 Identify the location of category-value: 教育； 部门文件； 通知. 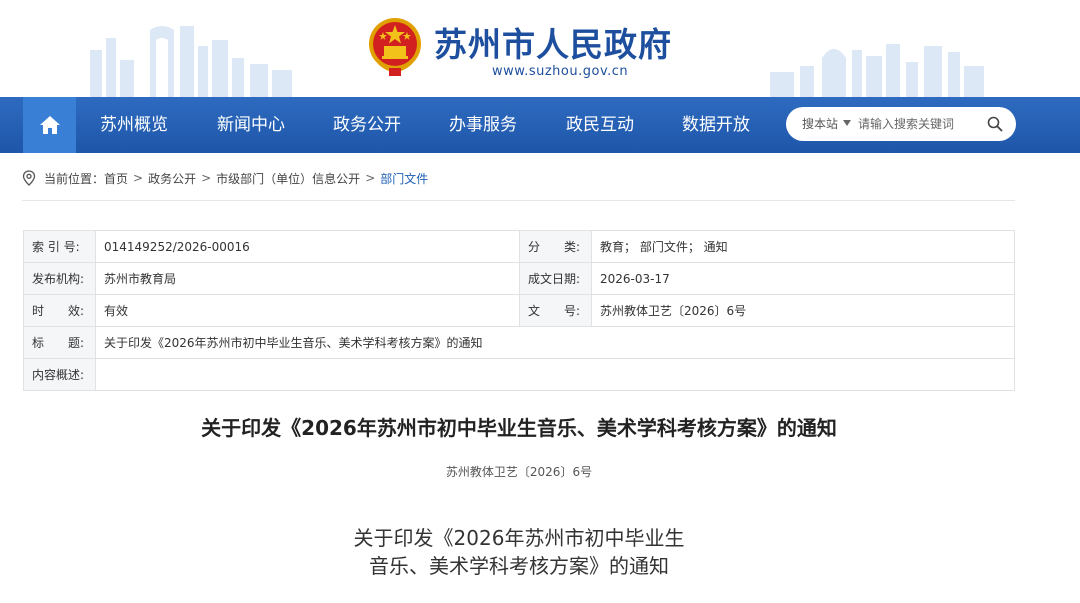
(803, 246).